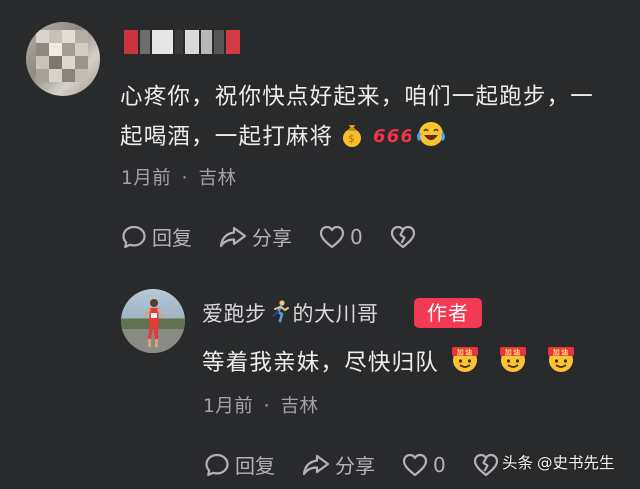 The height and width of the screenshot is (489, 640). What do you see at coordinates (280, 313) in the screenshot?
I see `runner-icon` at bounding box center [280, 313].